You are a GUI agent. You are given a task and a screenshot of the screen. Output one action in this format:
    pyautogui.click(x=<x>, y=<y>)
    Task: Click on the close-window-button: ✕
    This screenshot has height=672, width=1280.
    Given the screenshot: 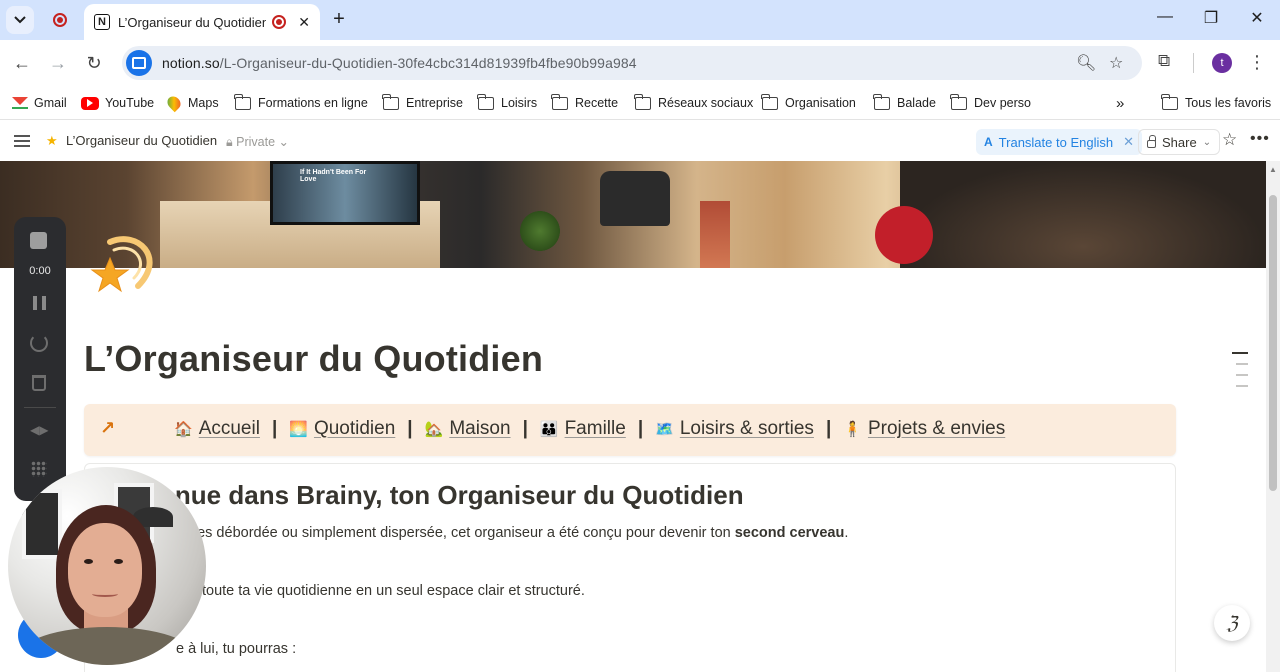 What is the action you would take?
    pyautogui.click(x=1257, y=18)
    